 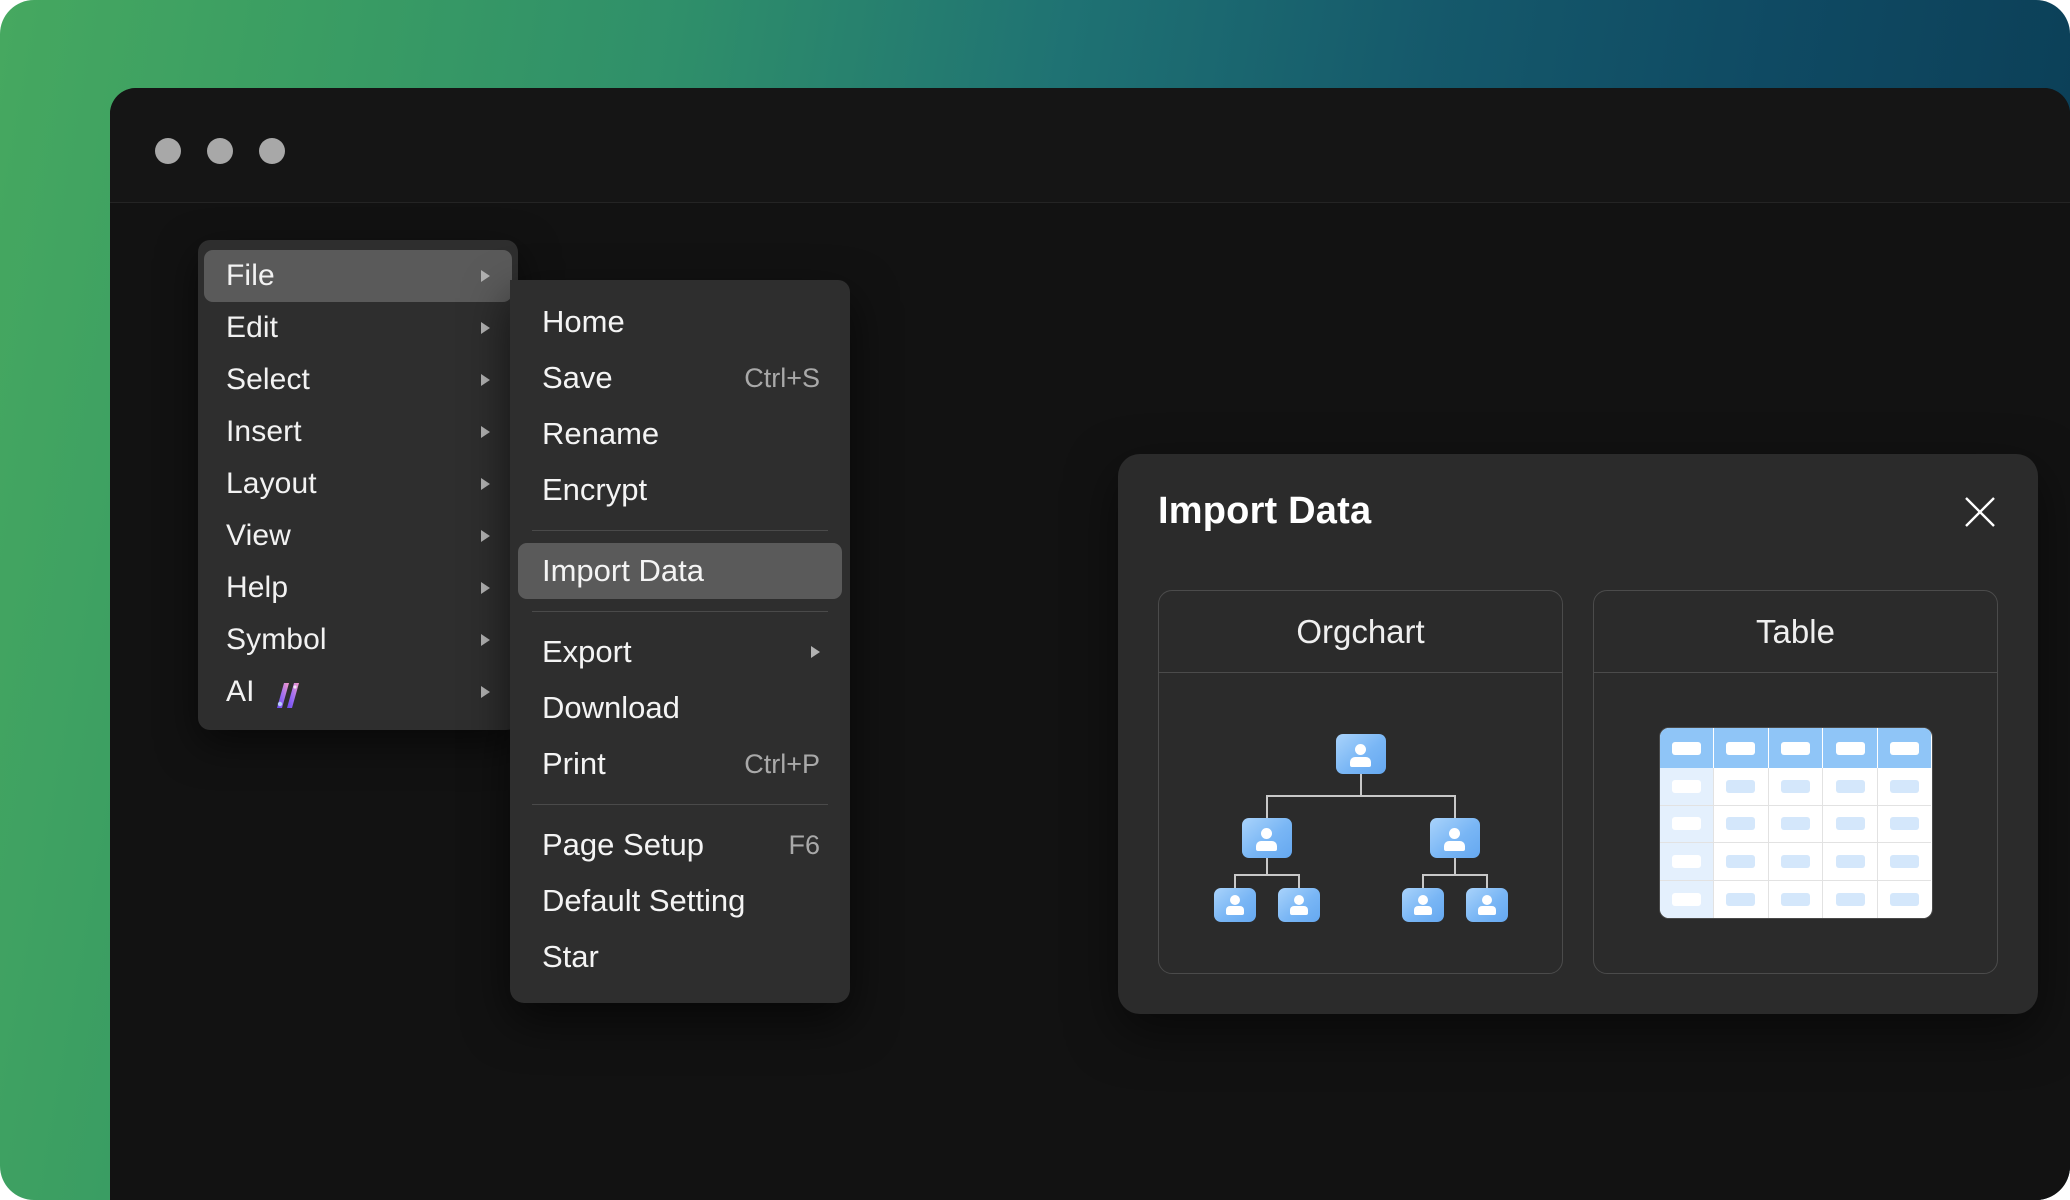 I want to click on file-menu-item-shortcut: Ctrl+S, so click(x=782, y=377).